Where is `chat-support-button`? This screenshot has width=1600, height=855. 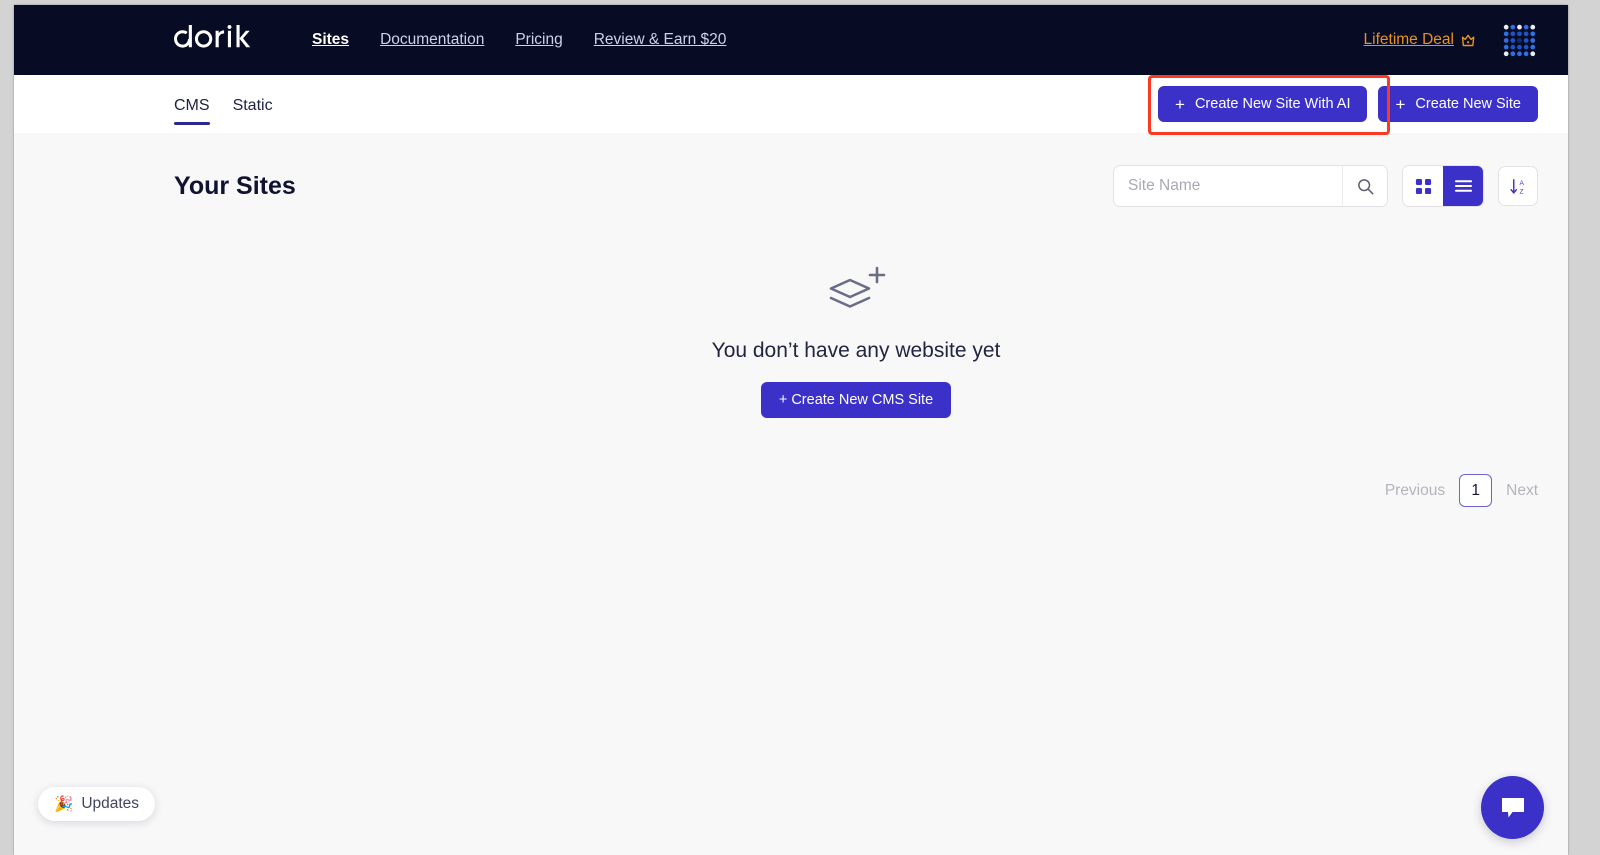 chat-support-button is located at coordinates (1512, 807).